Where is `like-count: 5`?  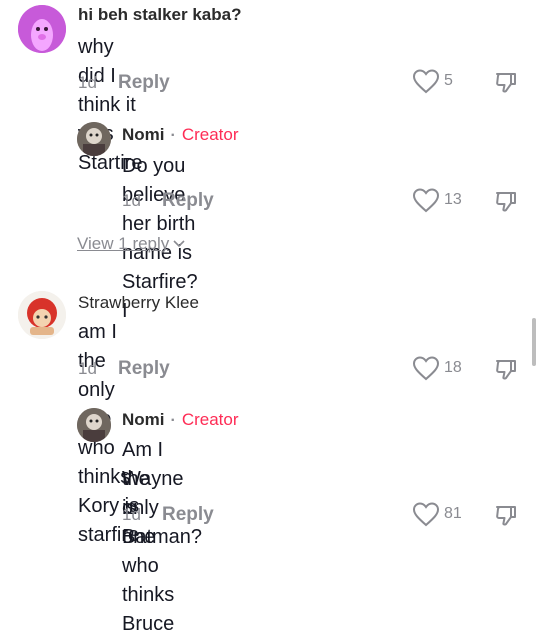 like-count: 5 is located at coordinates (448, 80).